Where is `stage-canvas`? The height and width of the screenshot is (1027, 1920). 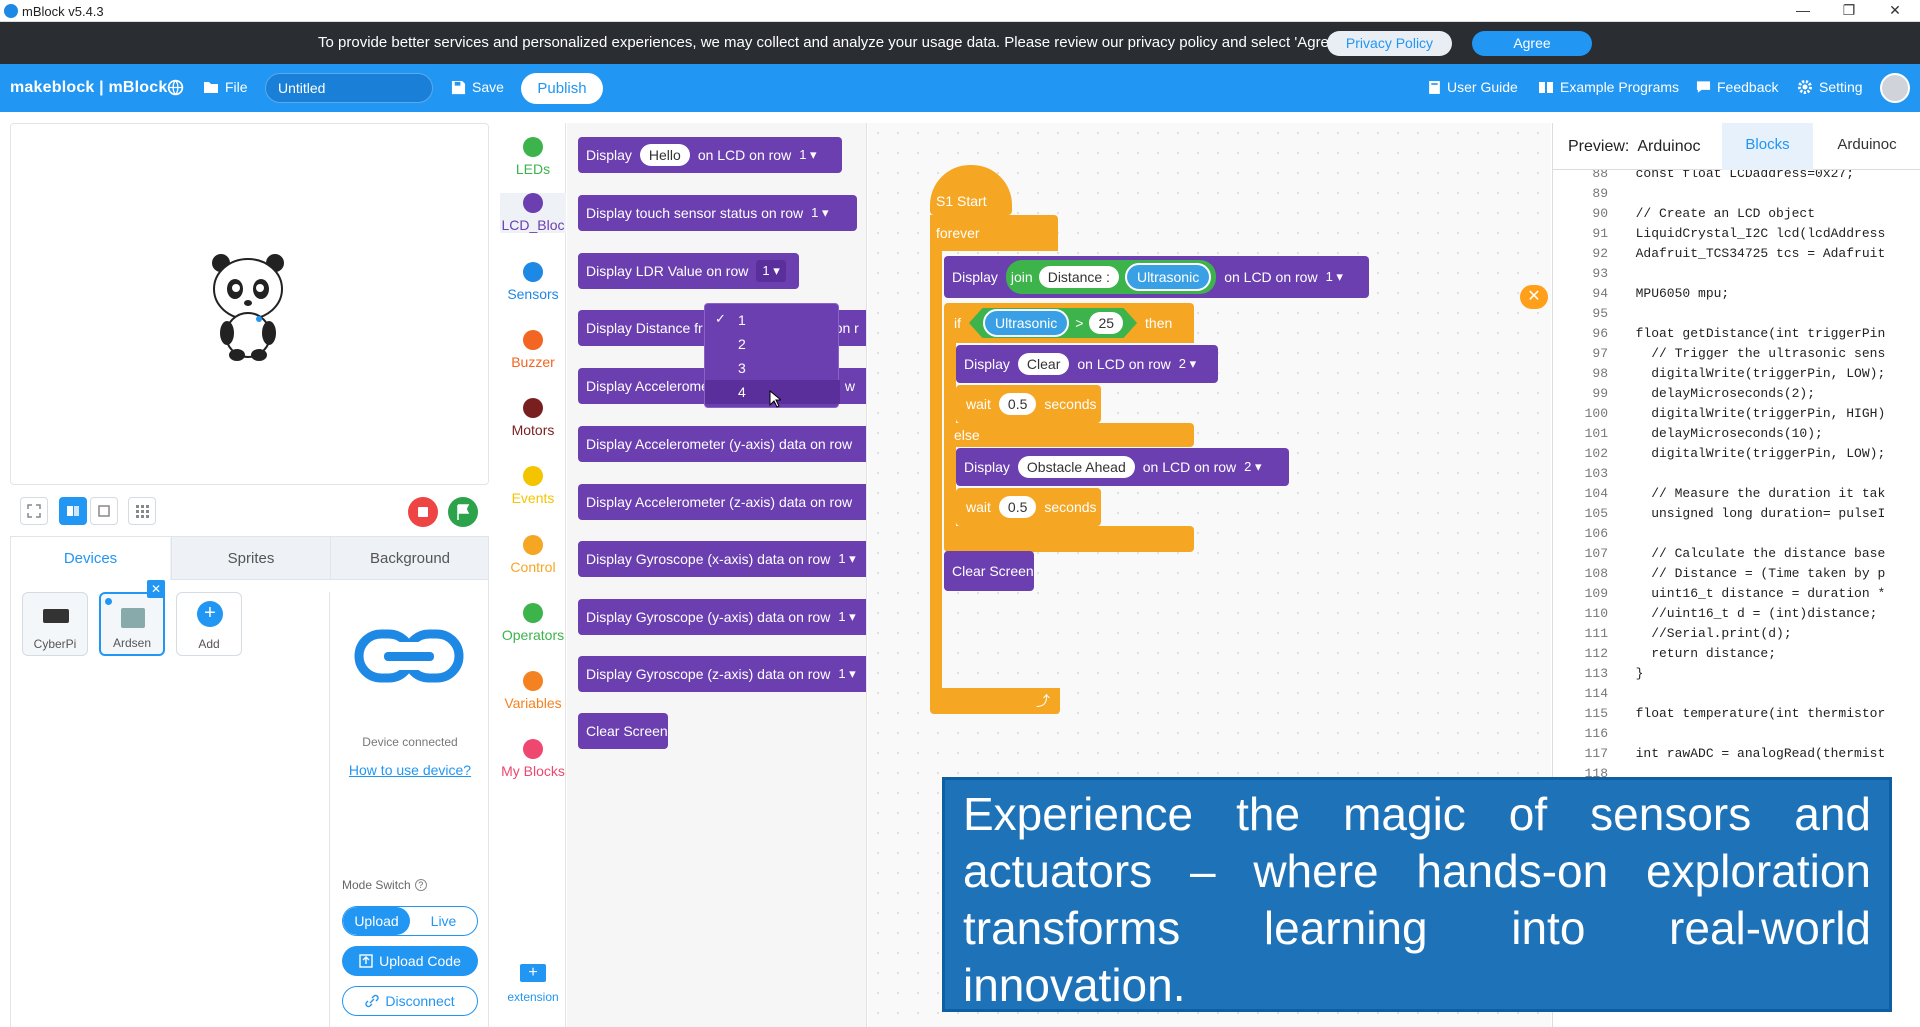
stage-canvas is located at coordinates (249, 304).